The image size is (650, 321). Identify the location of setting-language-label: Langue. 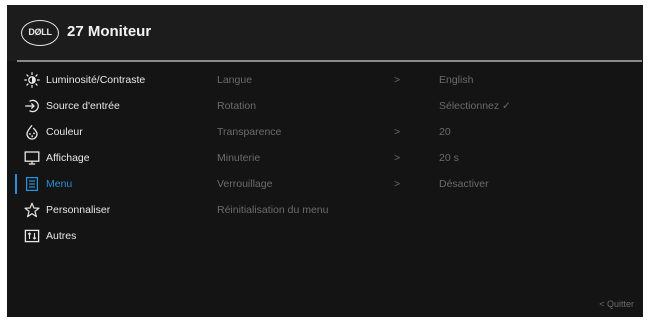
(234, 80).